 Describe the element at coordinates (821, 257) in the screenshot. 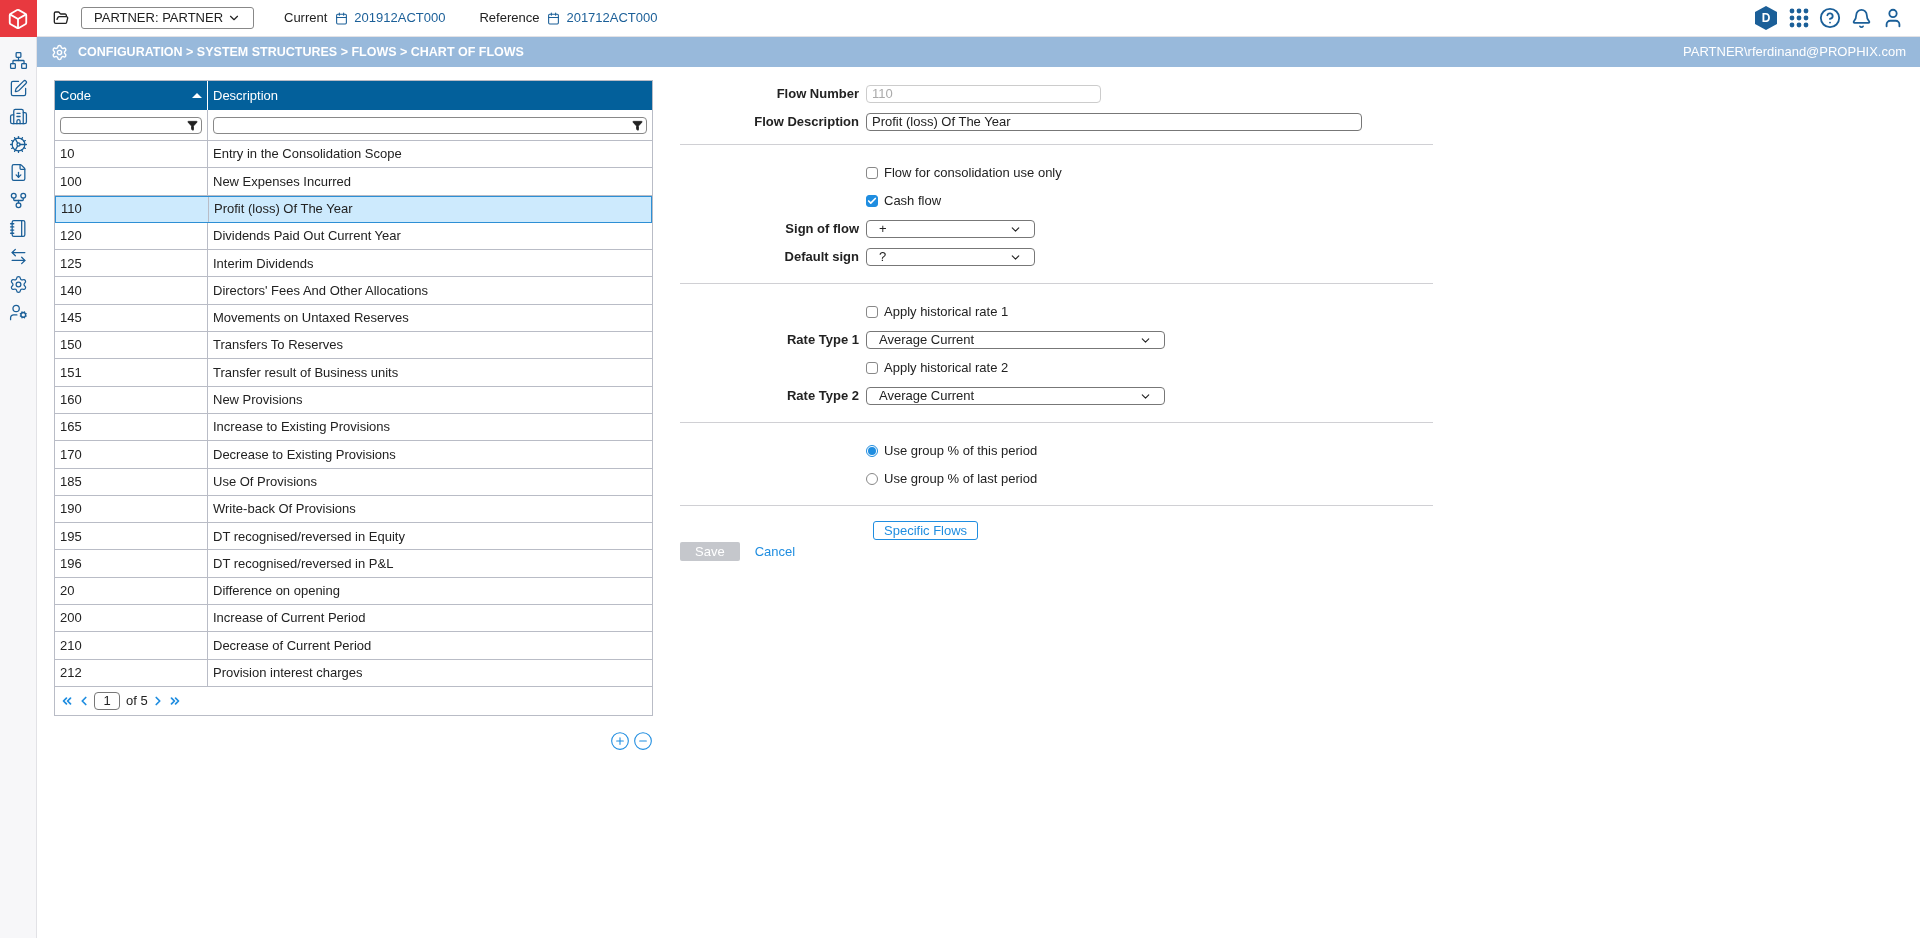

I see `field-label: Default sign` at that location.